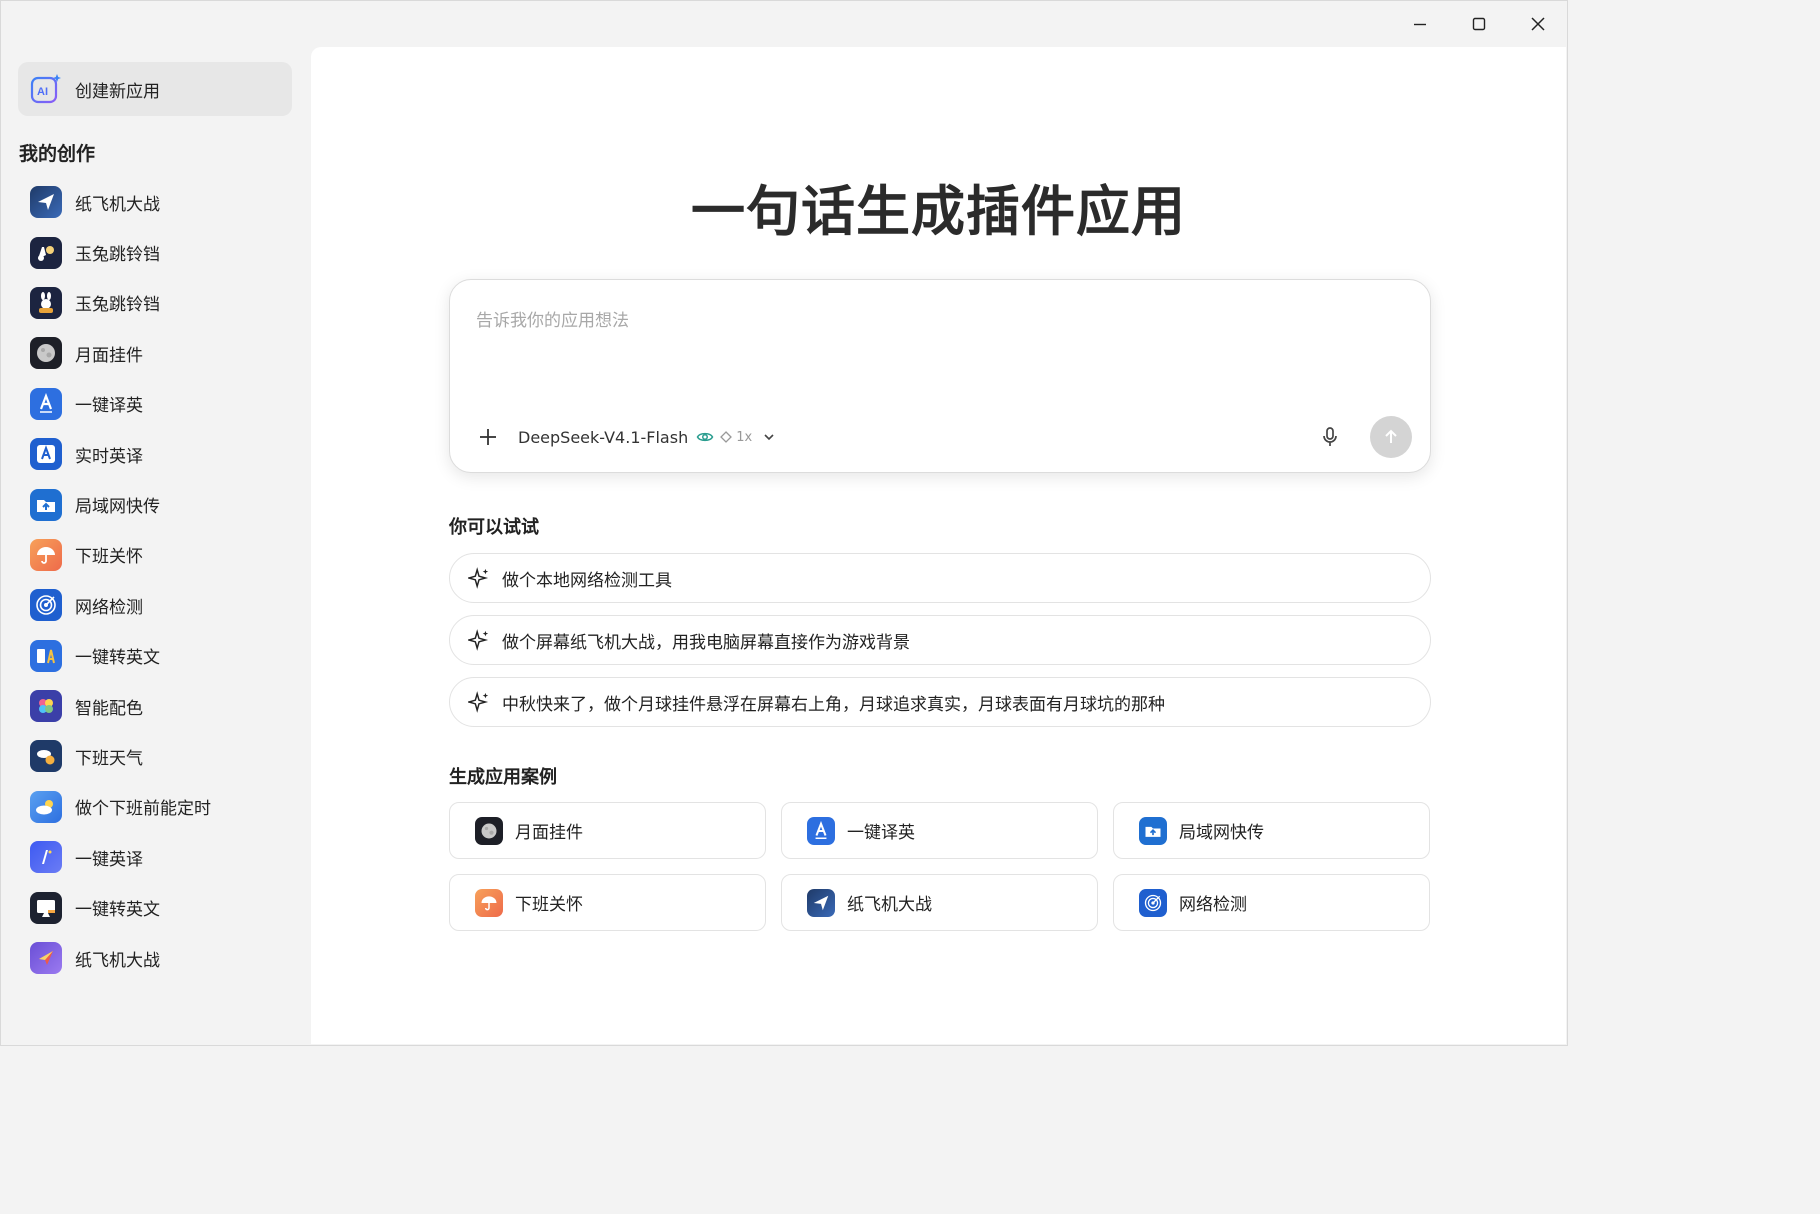 This screenshot has height=1214, width=1820. I want to click on sidebar-item-label: 实时英译, so click(109, 456).